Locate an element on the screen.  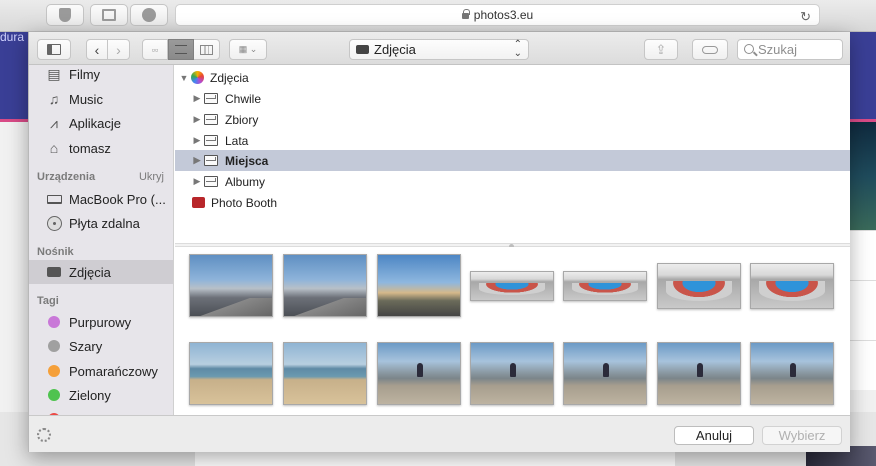
tags-button is located at coordinates (710, 49).